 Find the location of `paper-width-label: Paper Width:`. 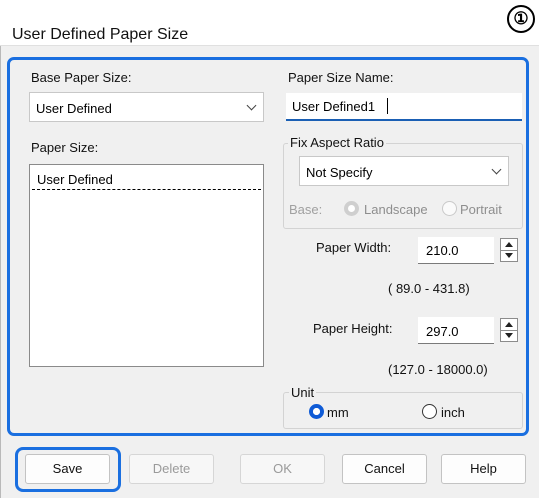

paper-width-label: Paper Width: is located at coordinates (354, 247).